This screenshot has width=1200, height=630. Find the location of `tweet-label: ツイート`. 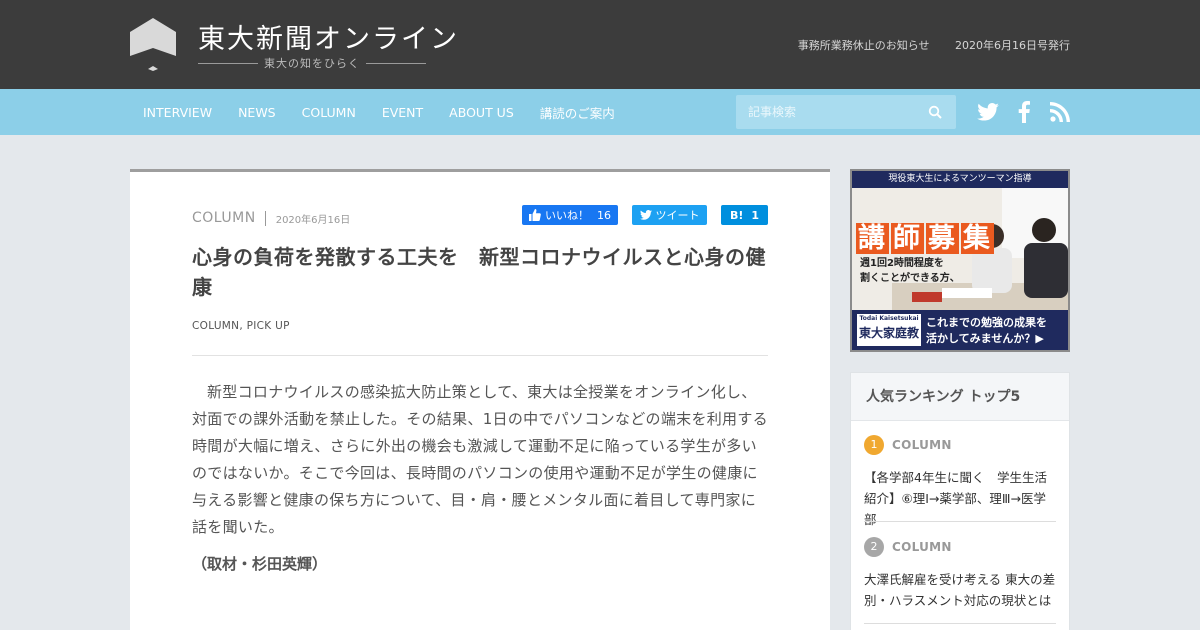

tweet-label: ツイート is located at coordinates (677, 215).